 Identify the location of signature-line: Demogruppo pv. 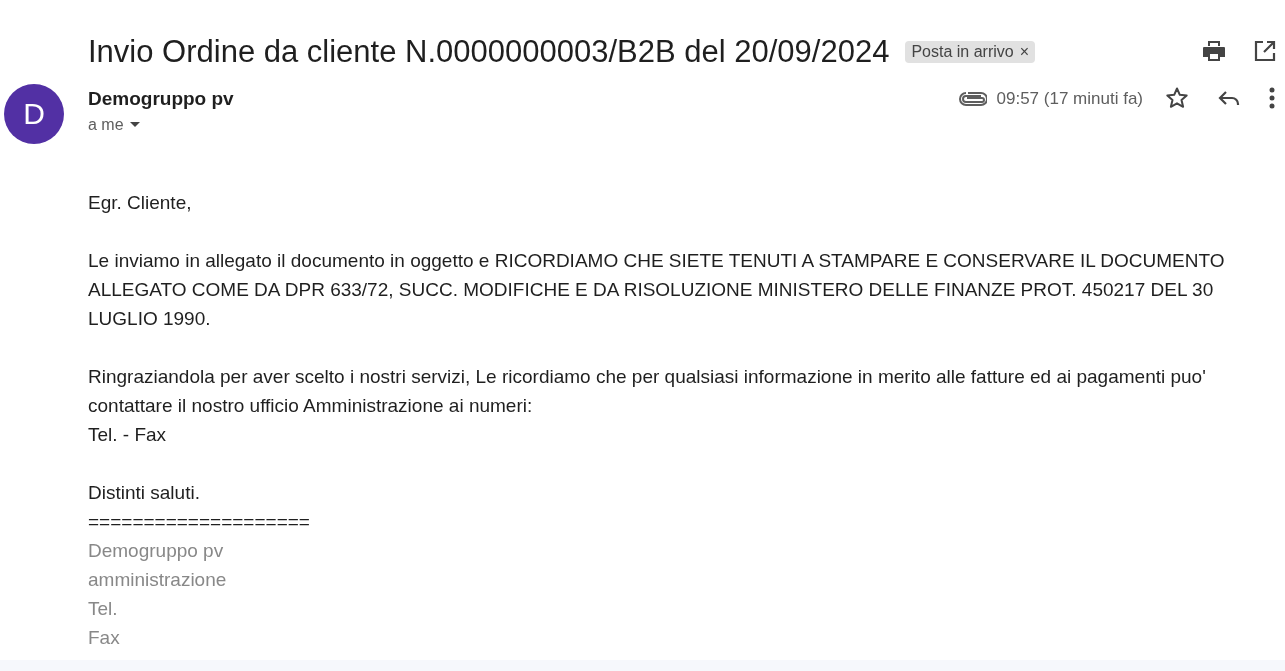
(156, 551).